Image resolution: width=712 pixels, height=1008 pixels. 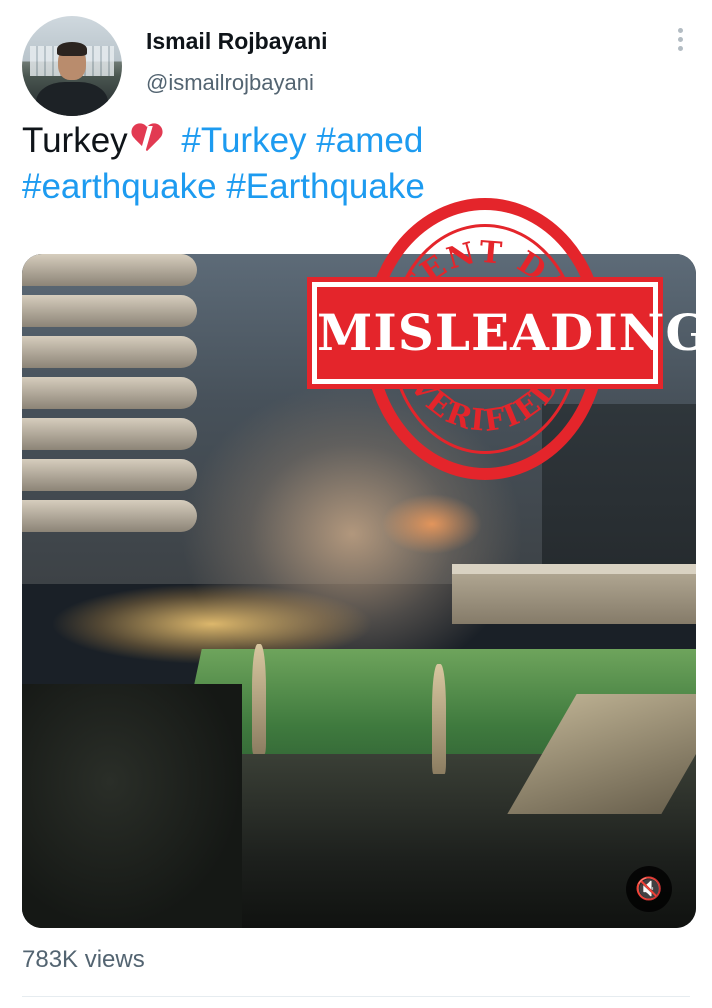 I want to click on hashtag-amed: #amed, so click(x=369, y=140).